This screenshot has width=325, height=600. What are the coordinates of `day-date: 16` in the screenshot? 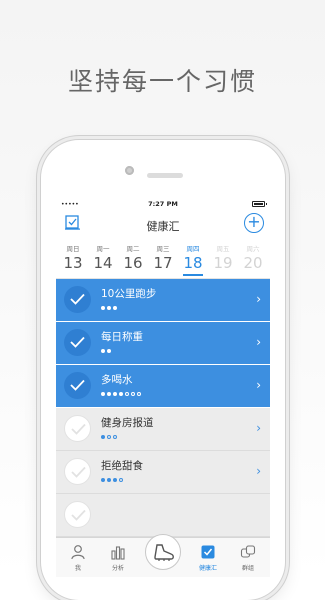 It's located at (133, 263).